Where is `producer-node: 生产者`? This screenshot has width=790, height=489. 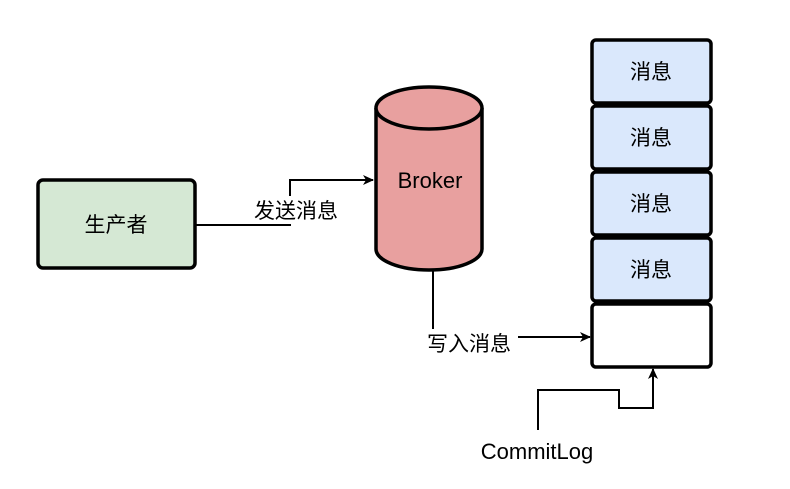 producer-node: 生产者 is located at coordinates (116, 224).